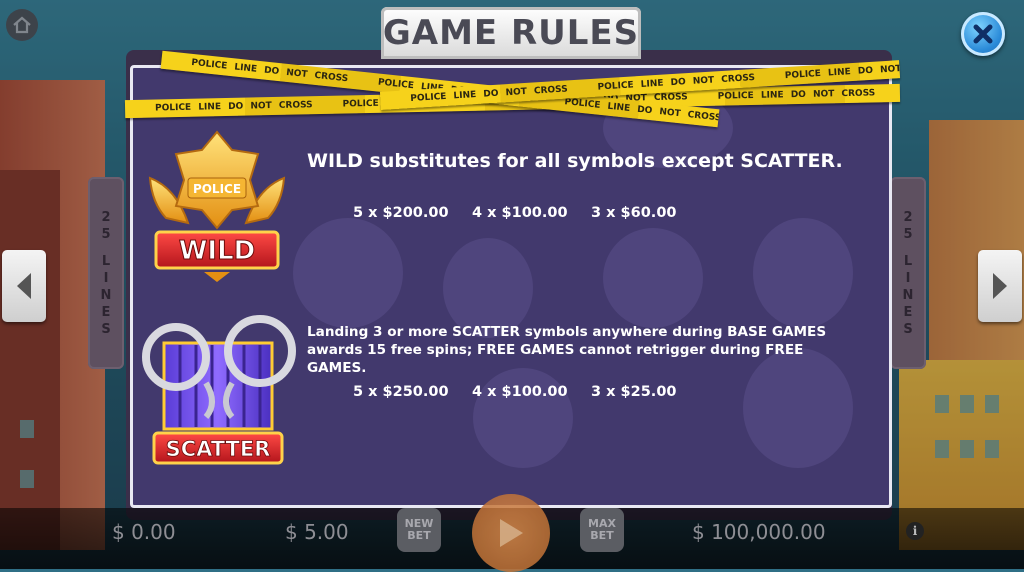 Image resolution: width=1024 pixels, height=572 pixels. I want to click on scatter-payout-5: 5 x $250.00, so click(401, 392).